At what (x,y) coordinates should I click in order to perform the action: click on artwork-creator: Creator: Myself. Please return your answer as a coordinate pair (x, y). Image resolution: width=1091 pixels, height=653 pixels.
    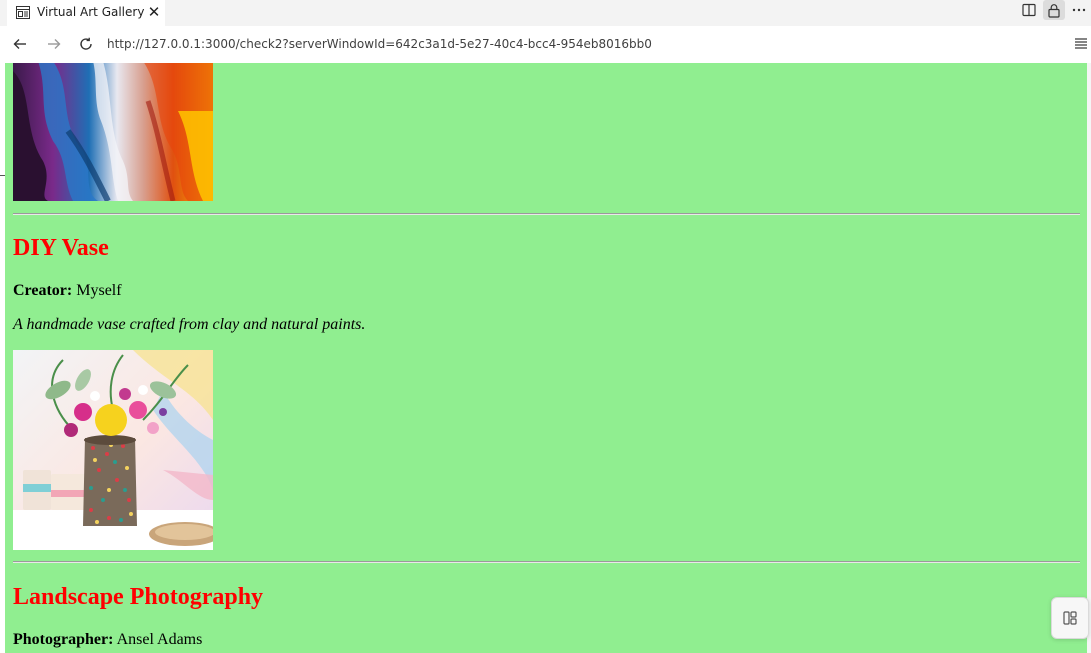
    Looking at the image, I should click on (67, 291).